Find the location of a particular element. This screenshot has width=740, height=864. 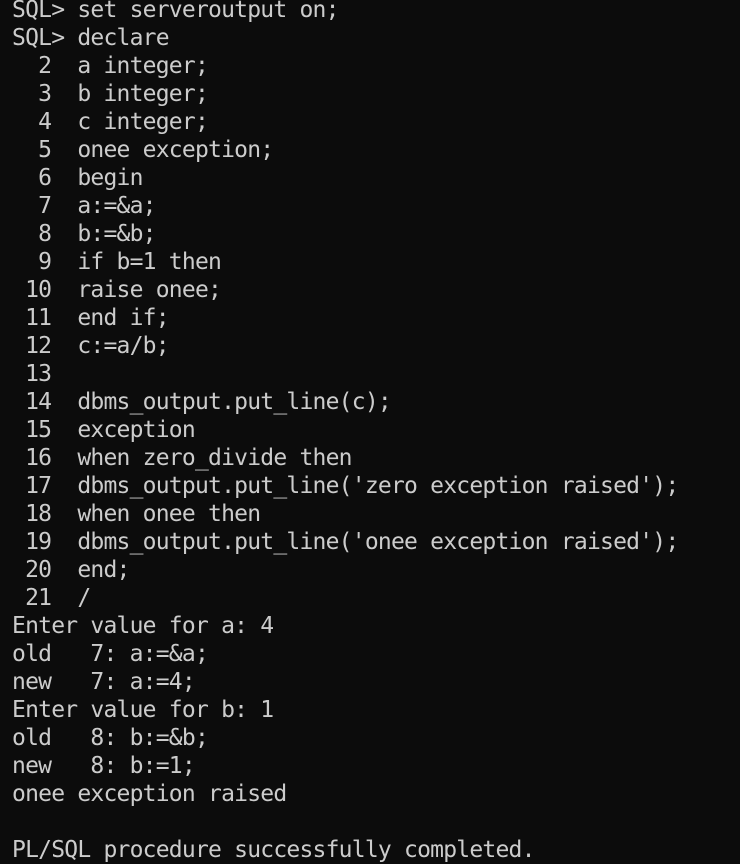

terminal-line: 15 exception is located at coordinates (104, 430).